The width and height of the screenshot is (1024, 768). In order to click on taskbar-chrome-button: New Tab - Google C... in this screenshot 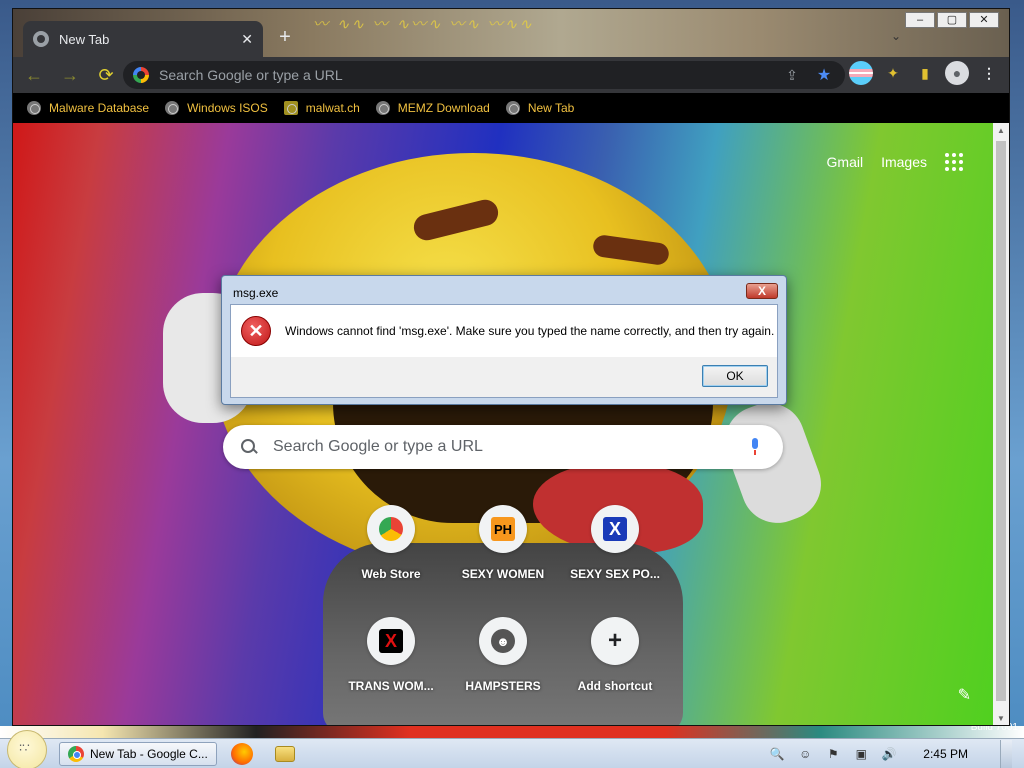, I will do `click(138, 753)`.